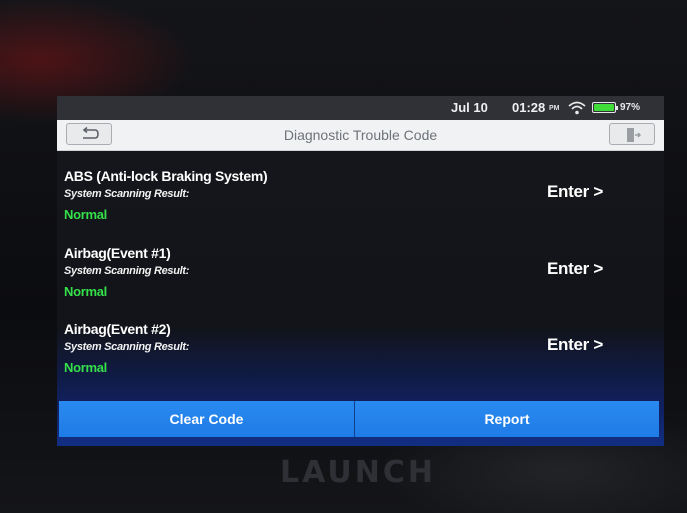 The image size is (687, 513). What do you see at coordinates (358, 472) in the screenshot?
I see `brand-logo: LAUNCH` at bounding box center [358, 472].